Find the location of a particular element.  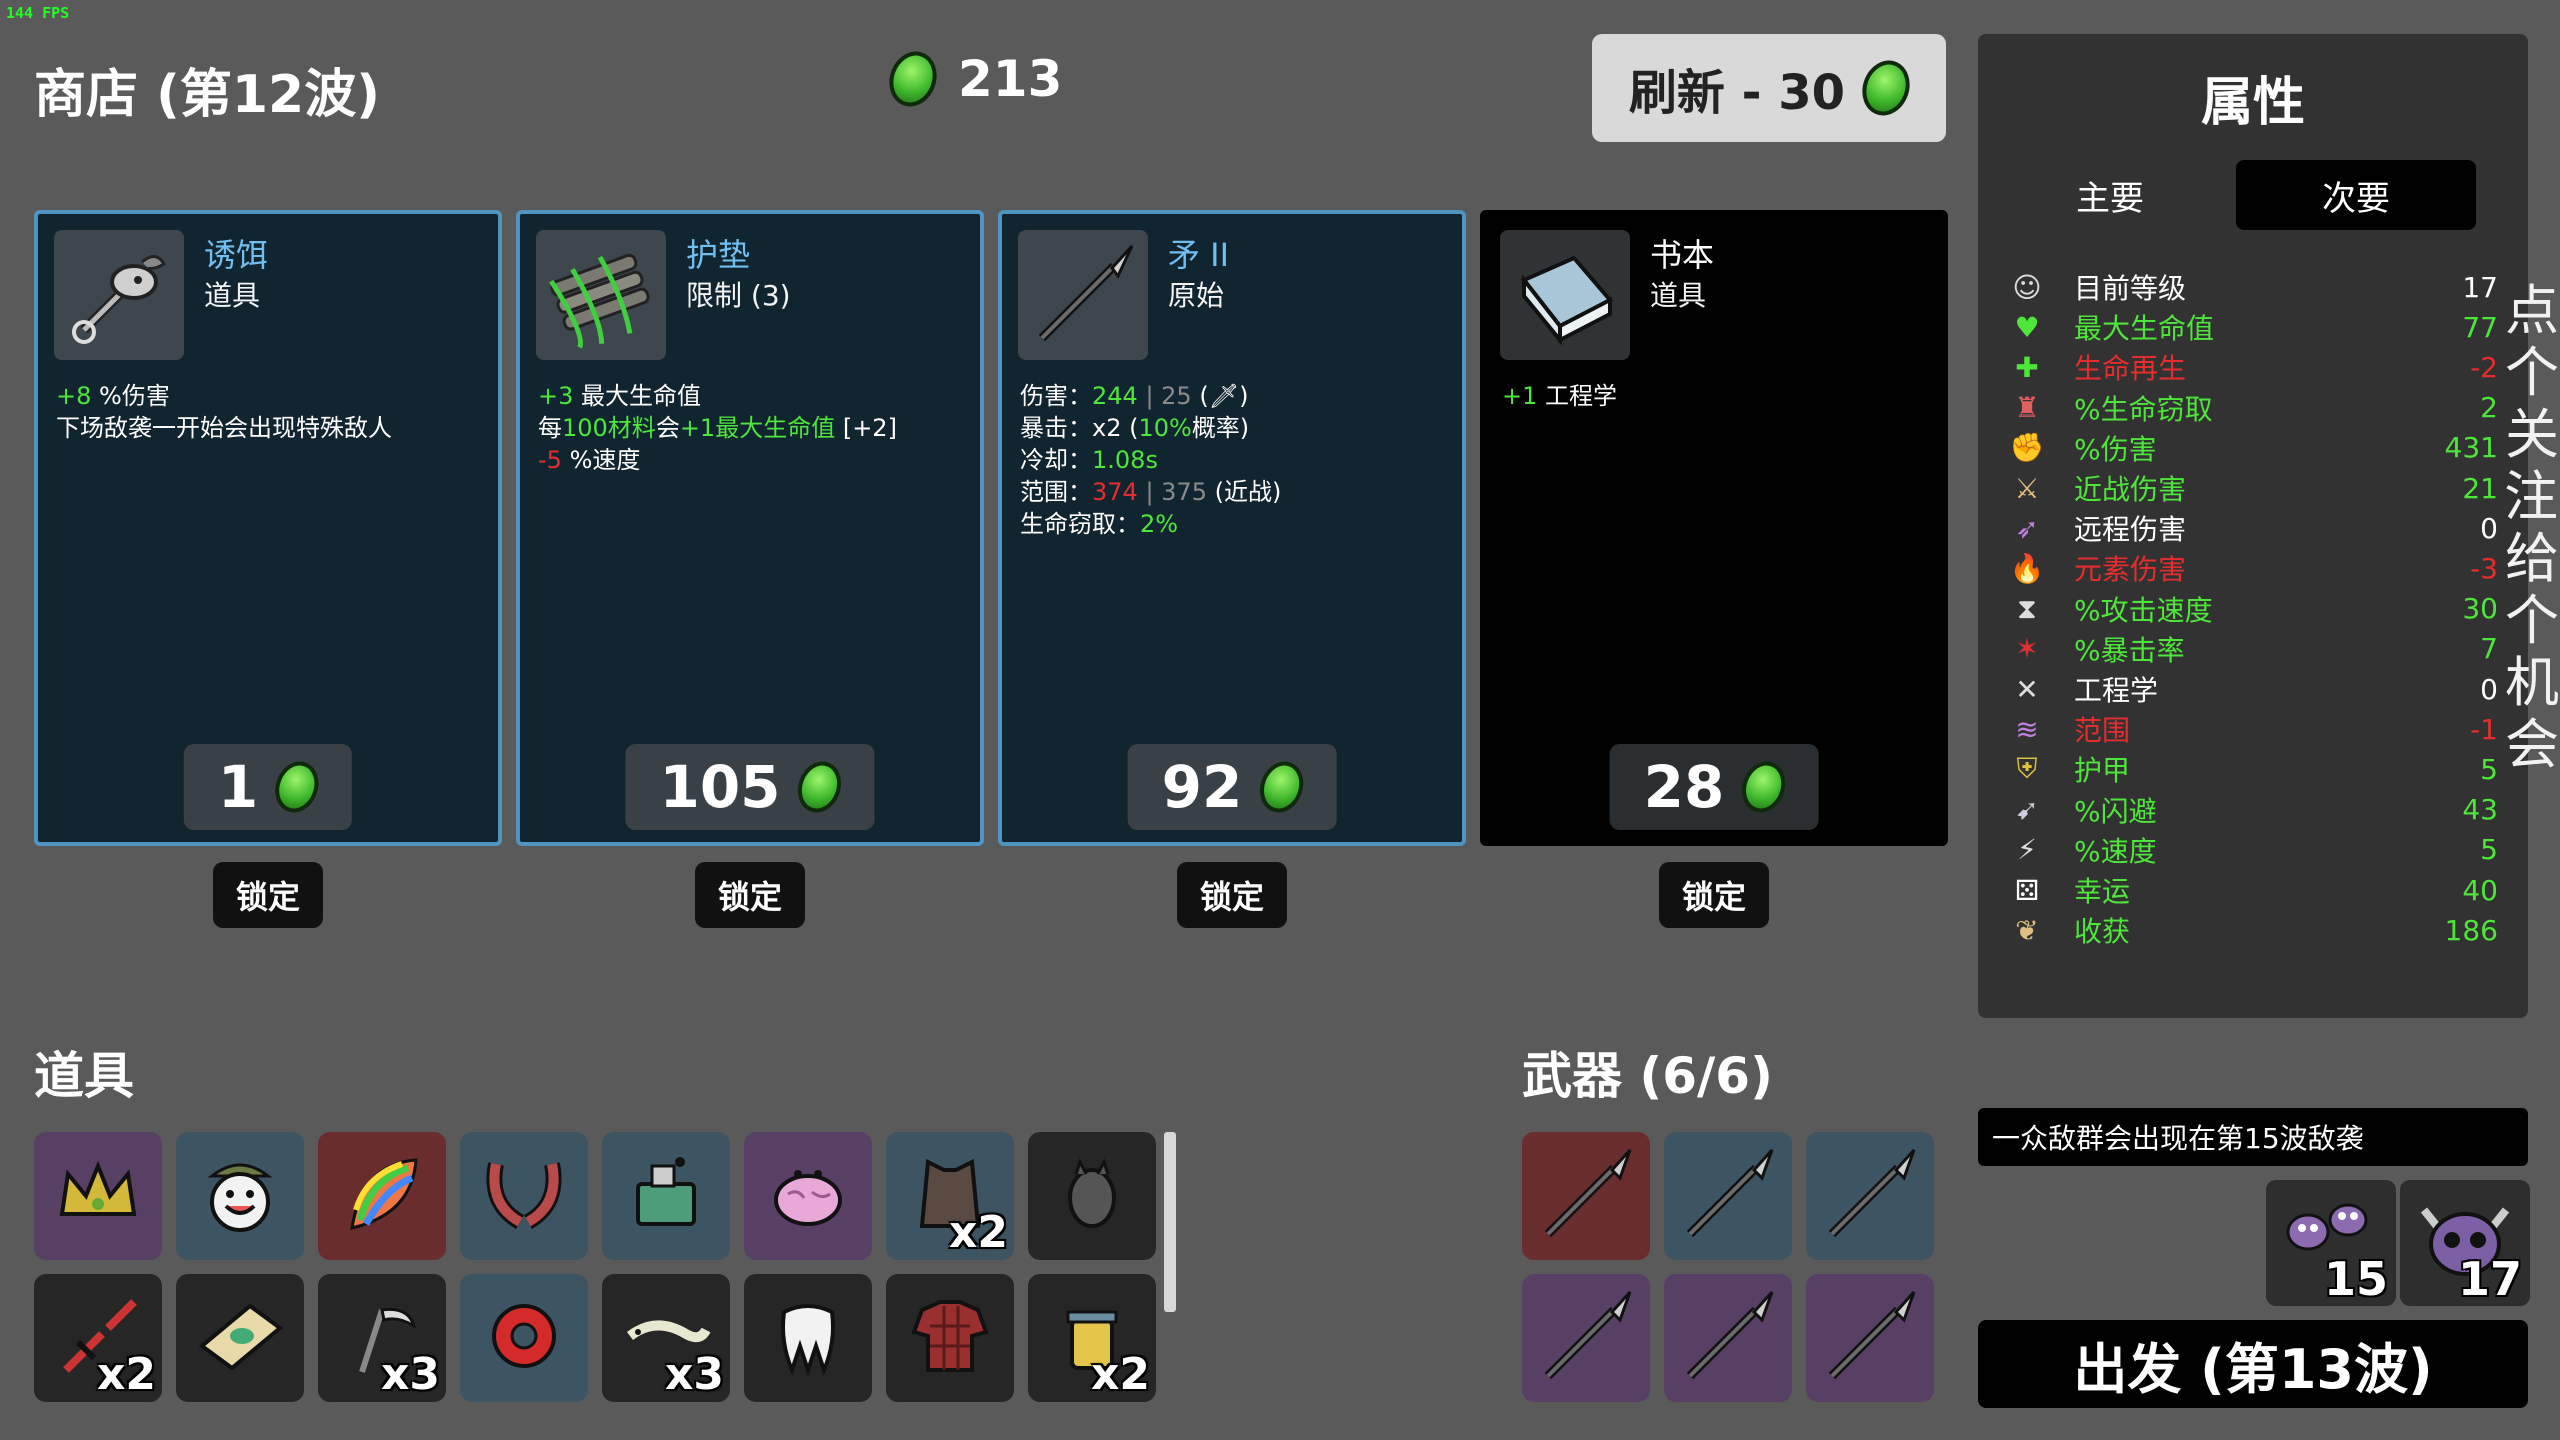

next-wave-info: 一众敌群会出现在第15波敌袭 is located at coordinates (2253, 1137).